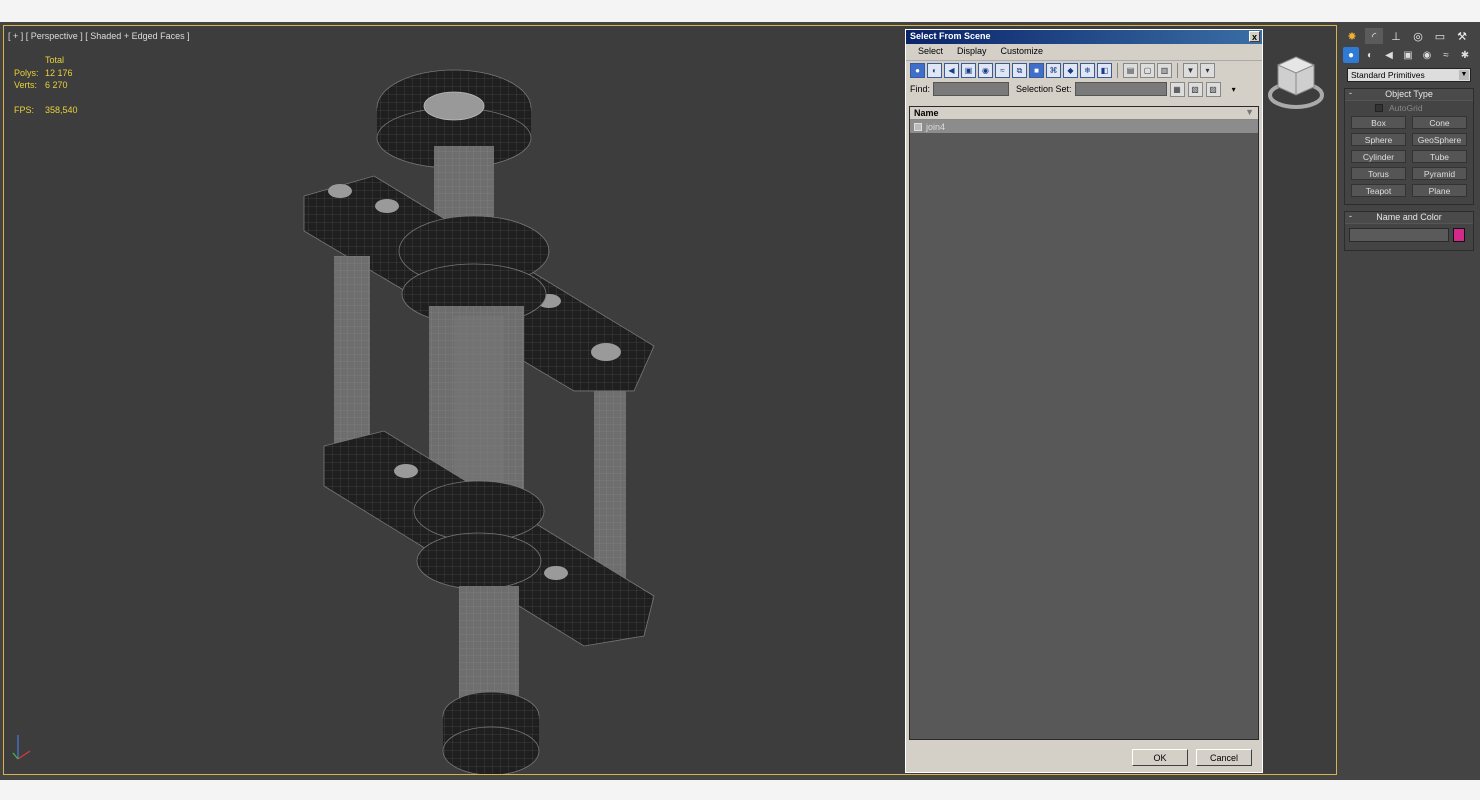 The width and height of the screenshot is (1480, 800). What do you see at coordinates (972, 52) in the screenshot?
I see `menu-display: Display` at bounding box center [972, 52].